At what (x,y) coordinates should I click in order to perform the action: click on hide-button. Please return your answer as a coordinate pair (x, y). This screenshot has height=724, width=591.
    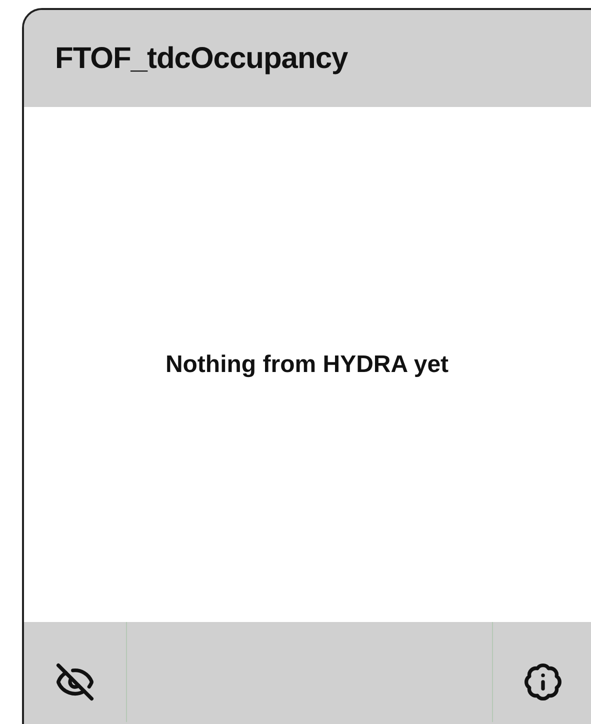
    Looking at the image, I should click on (75, 682).